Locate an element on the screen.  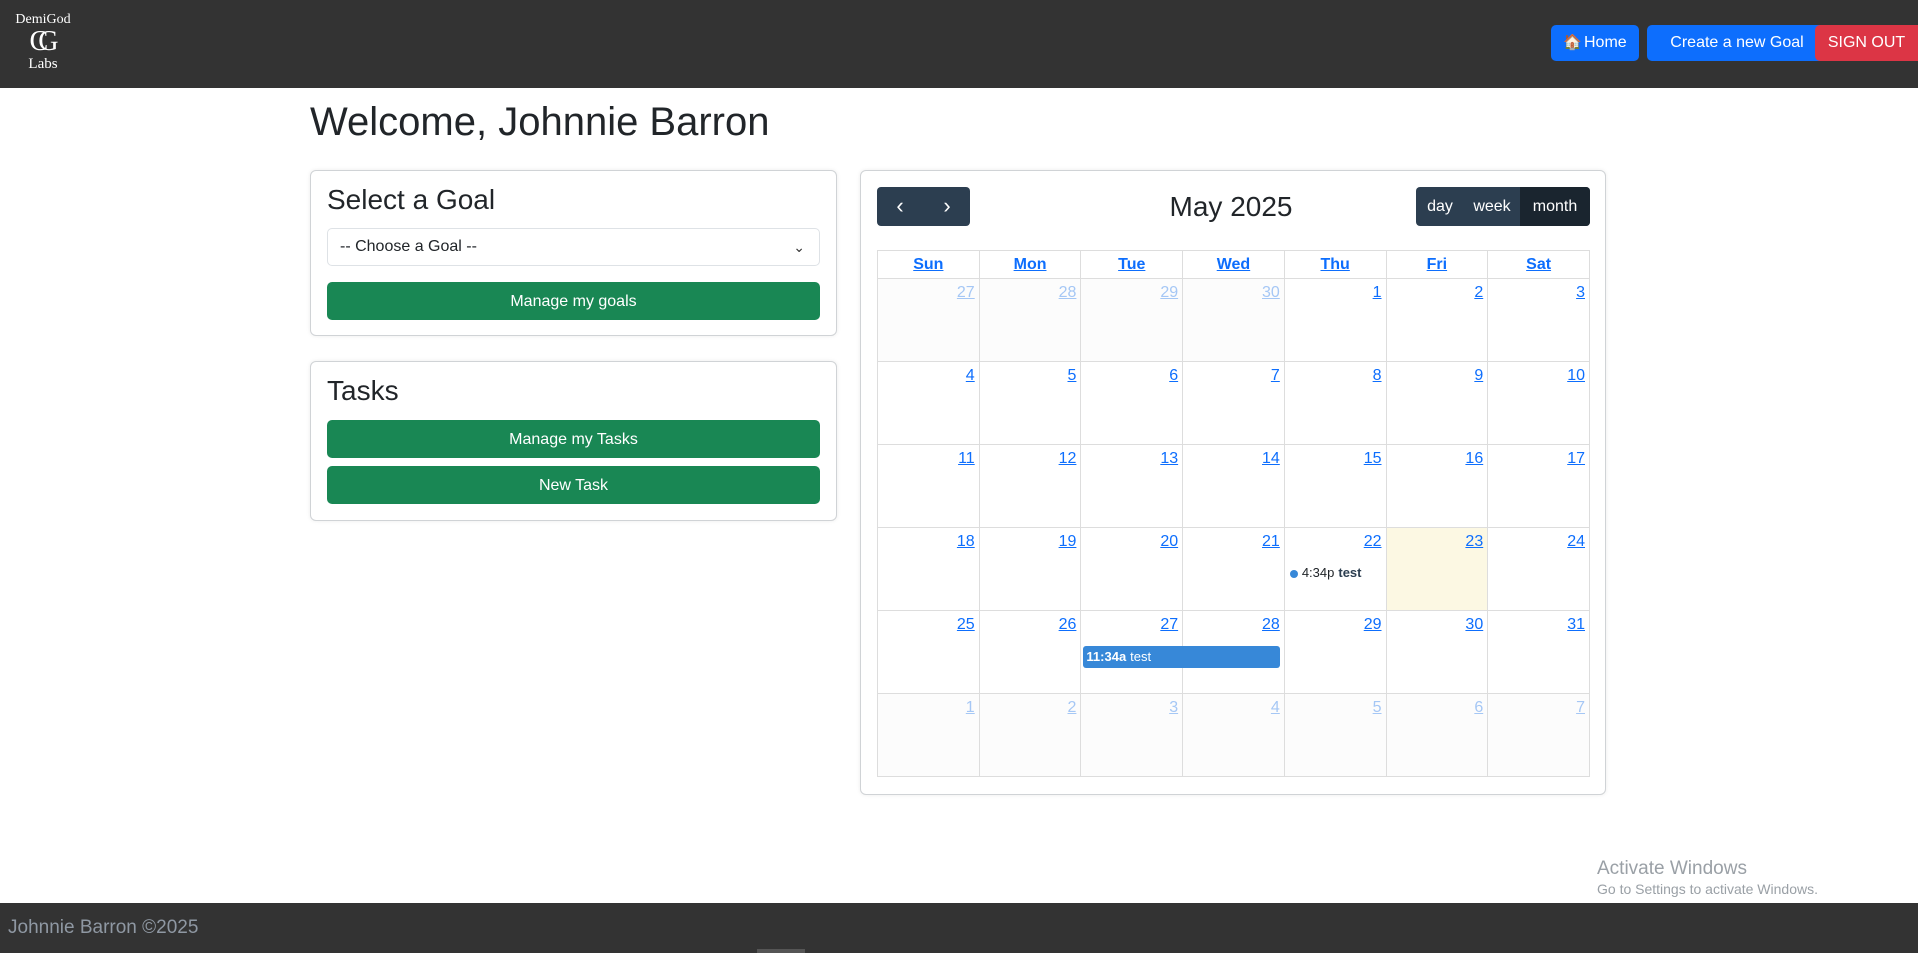
day-number: 22 is located at coordinates (1335, 539).